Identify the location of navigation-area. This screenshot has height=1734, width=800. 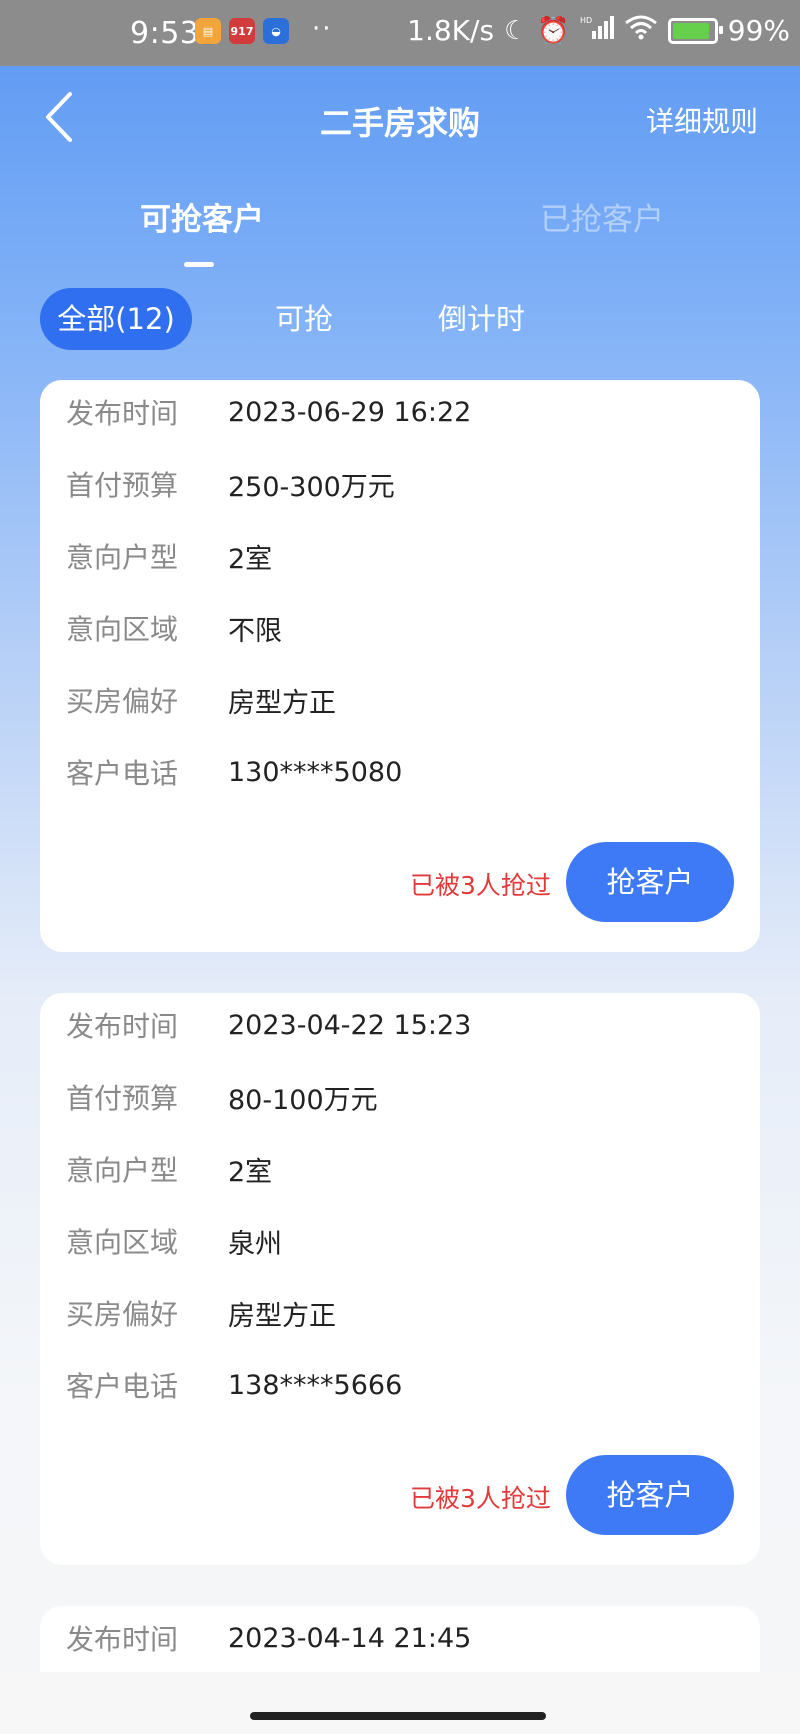
(400, 1703).